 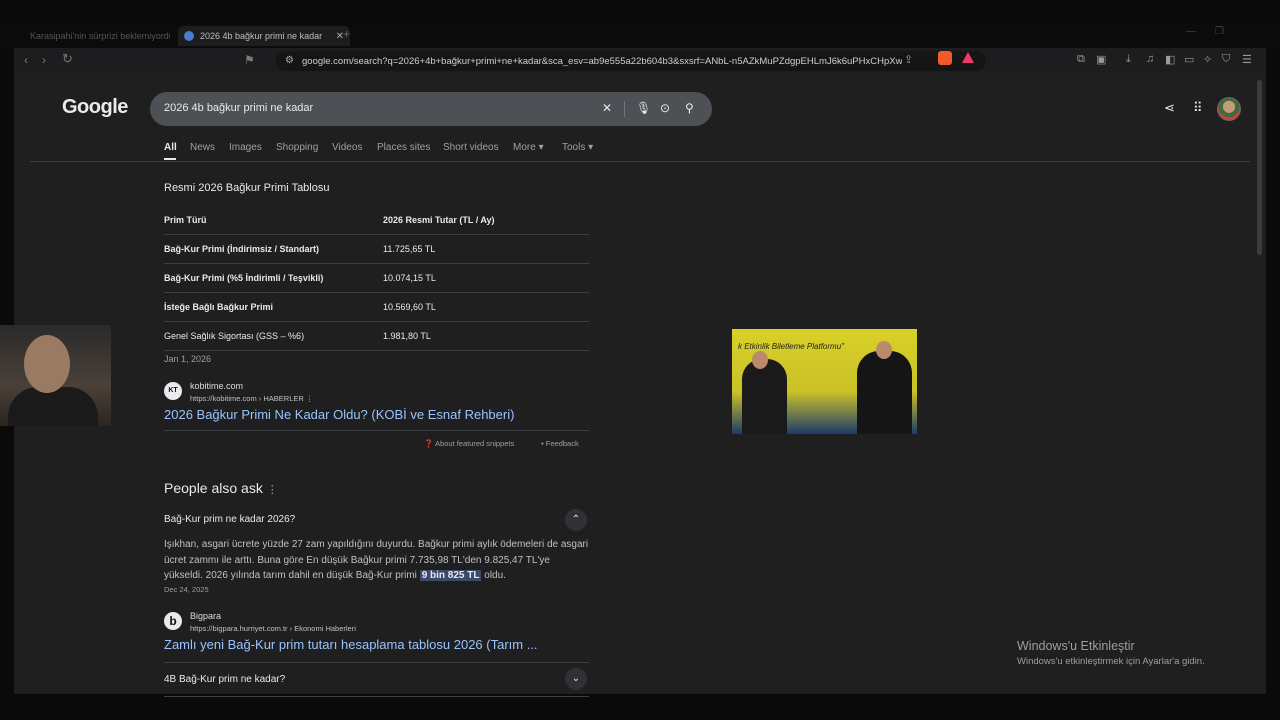 I want to click on paa-title: People also ask ⋮, so click(x=221, y=488).